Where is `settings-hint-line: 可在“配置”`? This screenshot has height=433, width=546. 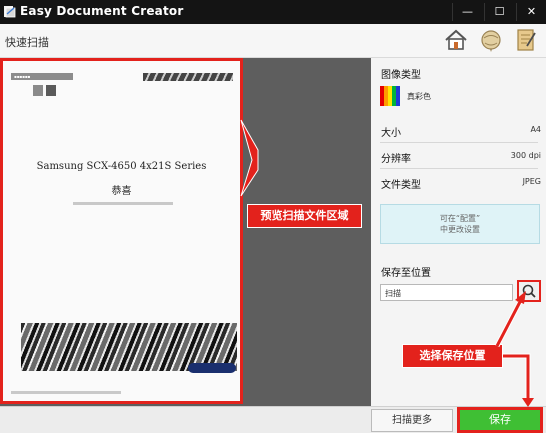
settings-hint-line: 可在“配置” is located at coordinates (460, 218).